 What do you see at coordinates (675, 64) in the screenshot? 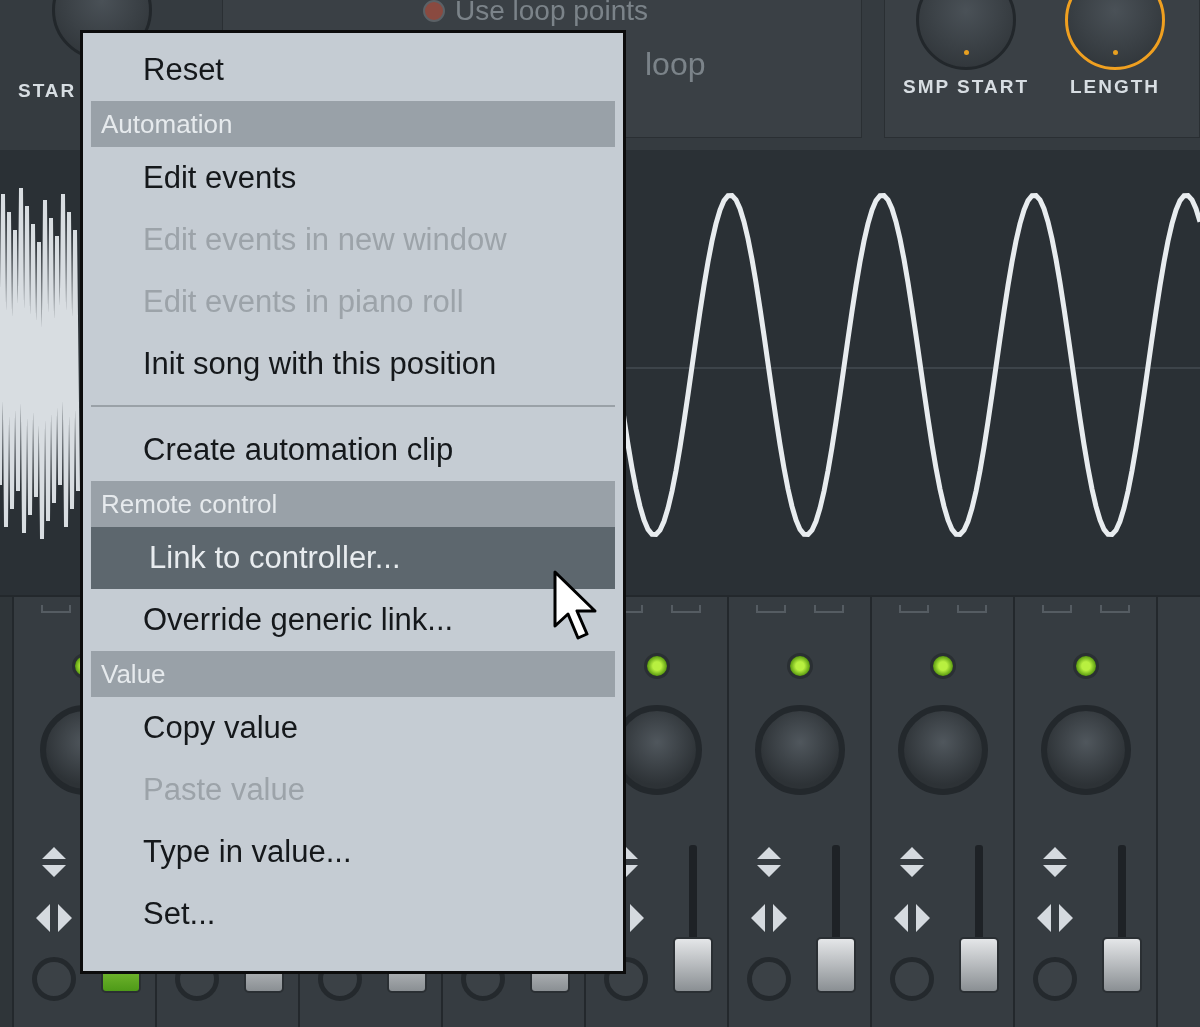
I see `option-label: loop` at bounding box center [675, 64].